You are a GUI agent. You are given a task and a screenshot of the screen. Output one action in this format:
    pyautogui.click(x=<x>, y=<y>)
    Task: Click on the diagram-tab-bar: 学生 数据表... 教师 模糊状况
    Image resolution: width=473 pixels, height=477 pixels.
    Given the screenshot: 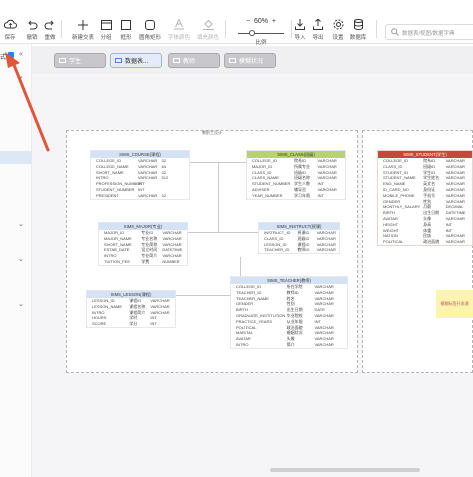 What is the action you would take?
    pyautogui.click(x=252, y=60)
    